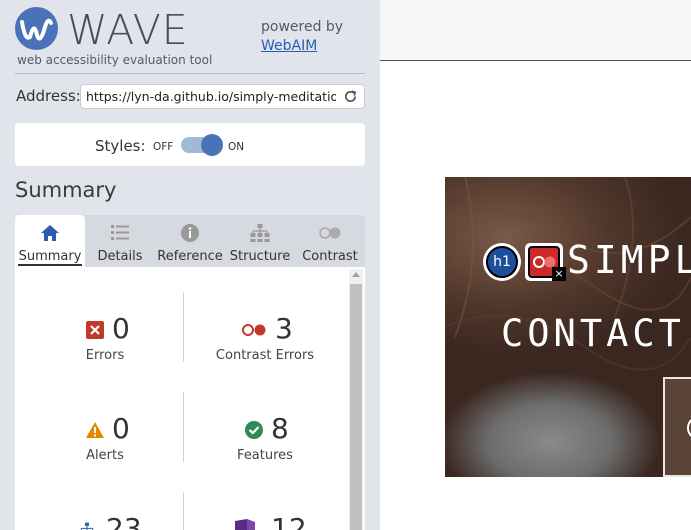  What do you see at coordinates (629, 260) in the screenshot?
I see `hero-title: SIMPLY` at bounding box center [629, 260].